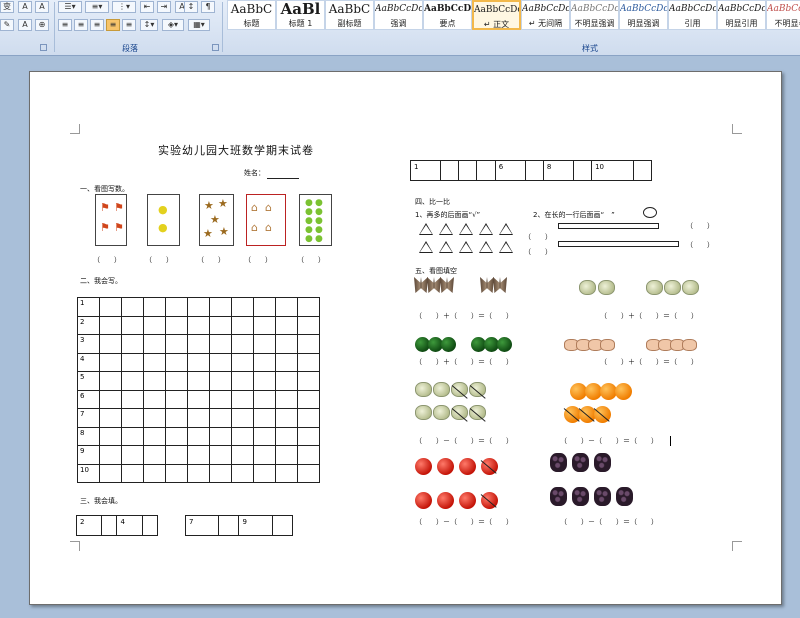 This screenshot has height=618, width=800. I want to click on strip-cell: 4, so click(129, 525).